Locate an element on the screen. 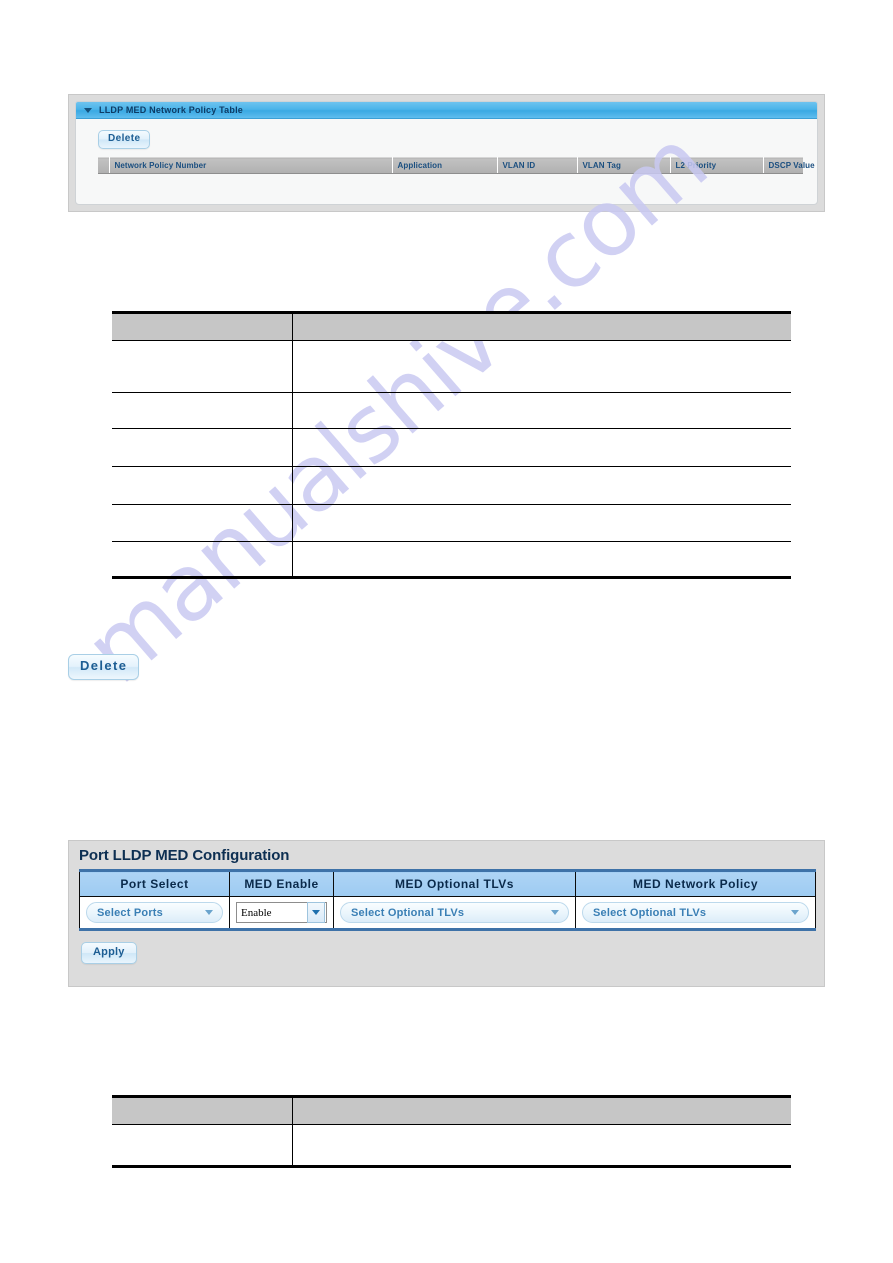 This screenshot has height=1263, width=893. port-select-value: Select Ports is located at coordinates (130, 912).